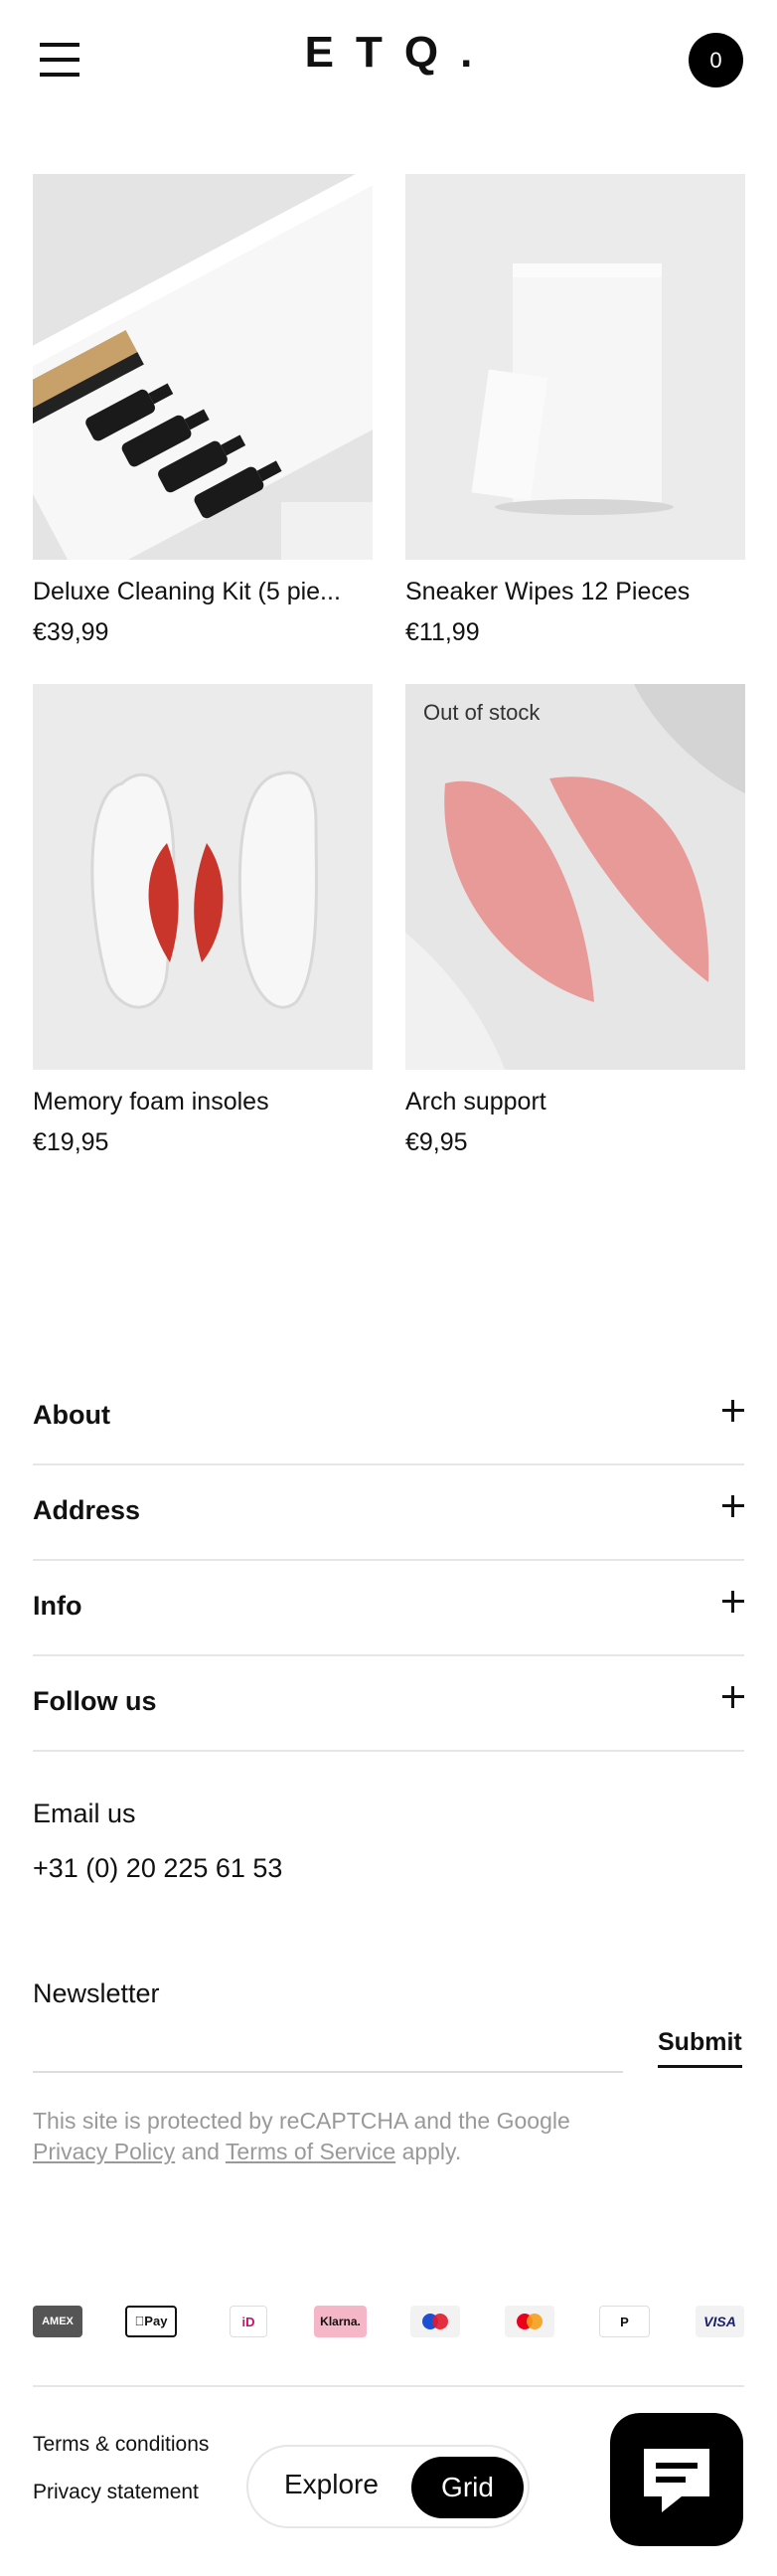 This screenshot has width=777, height=2576. Describe the element at coordinates (71, 1142) in the screenshot. I see `product-price: €19,95` at that location.